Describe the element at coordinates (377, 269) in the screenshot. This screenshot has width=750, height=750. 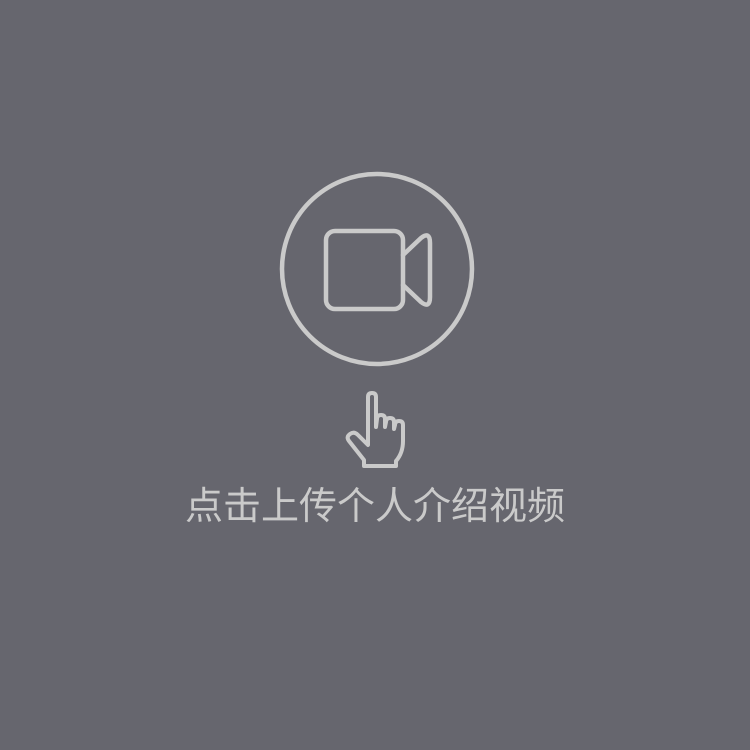
I see `video-camera-icon` at that location.